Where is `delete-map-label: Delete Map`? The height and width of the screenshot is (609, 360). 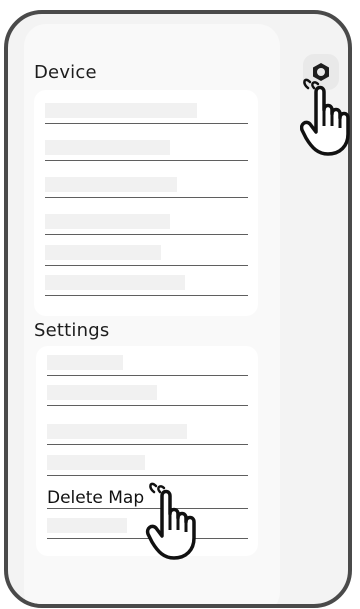
delete-map-label: Delete Map is located at coordinates (96, 498).